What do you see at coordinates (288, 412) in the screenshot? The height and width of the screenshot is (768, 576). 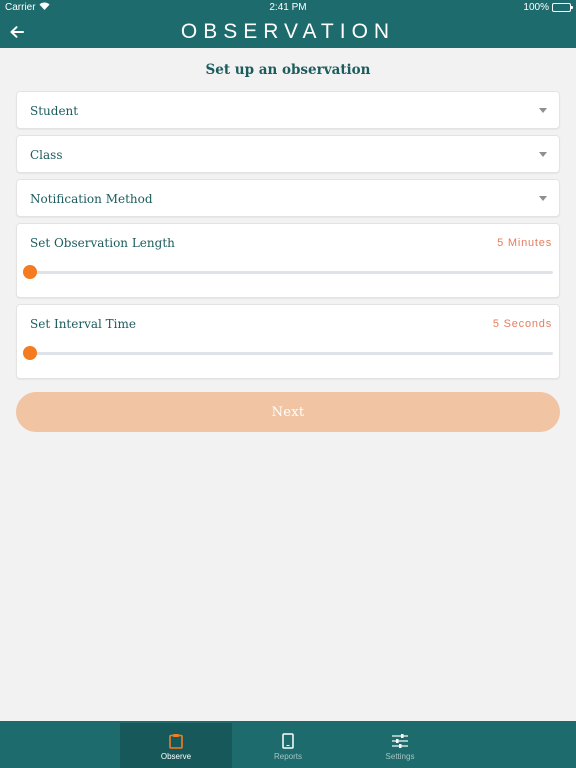 I see `next-button: Next` at bounding box center [288, 412].